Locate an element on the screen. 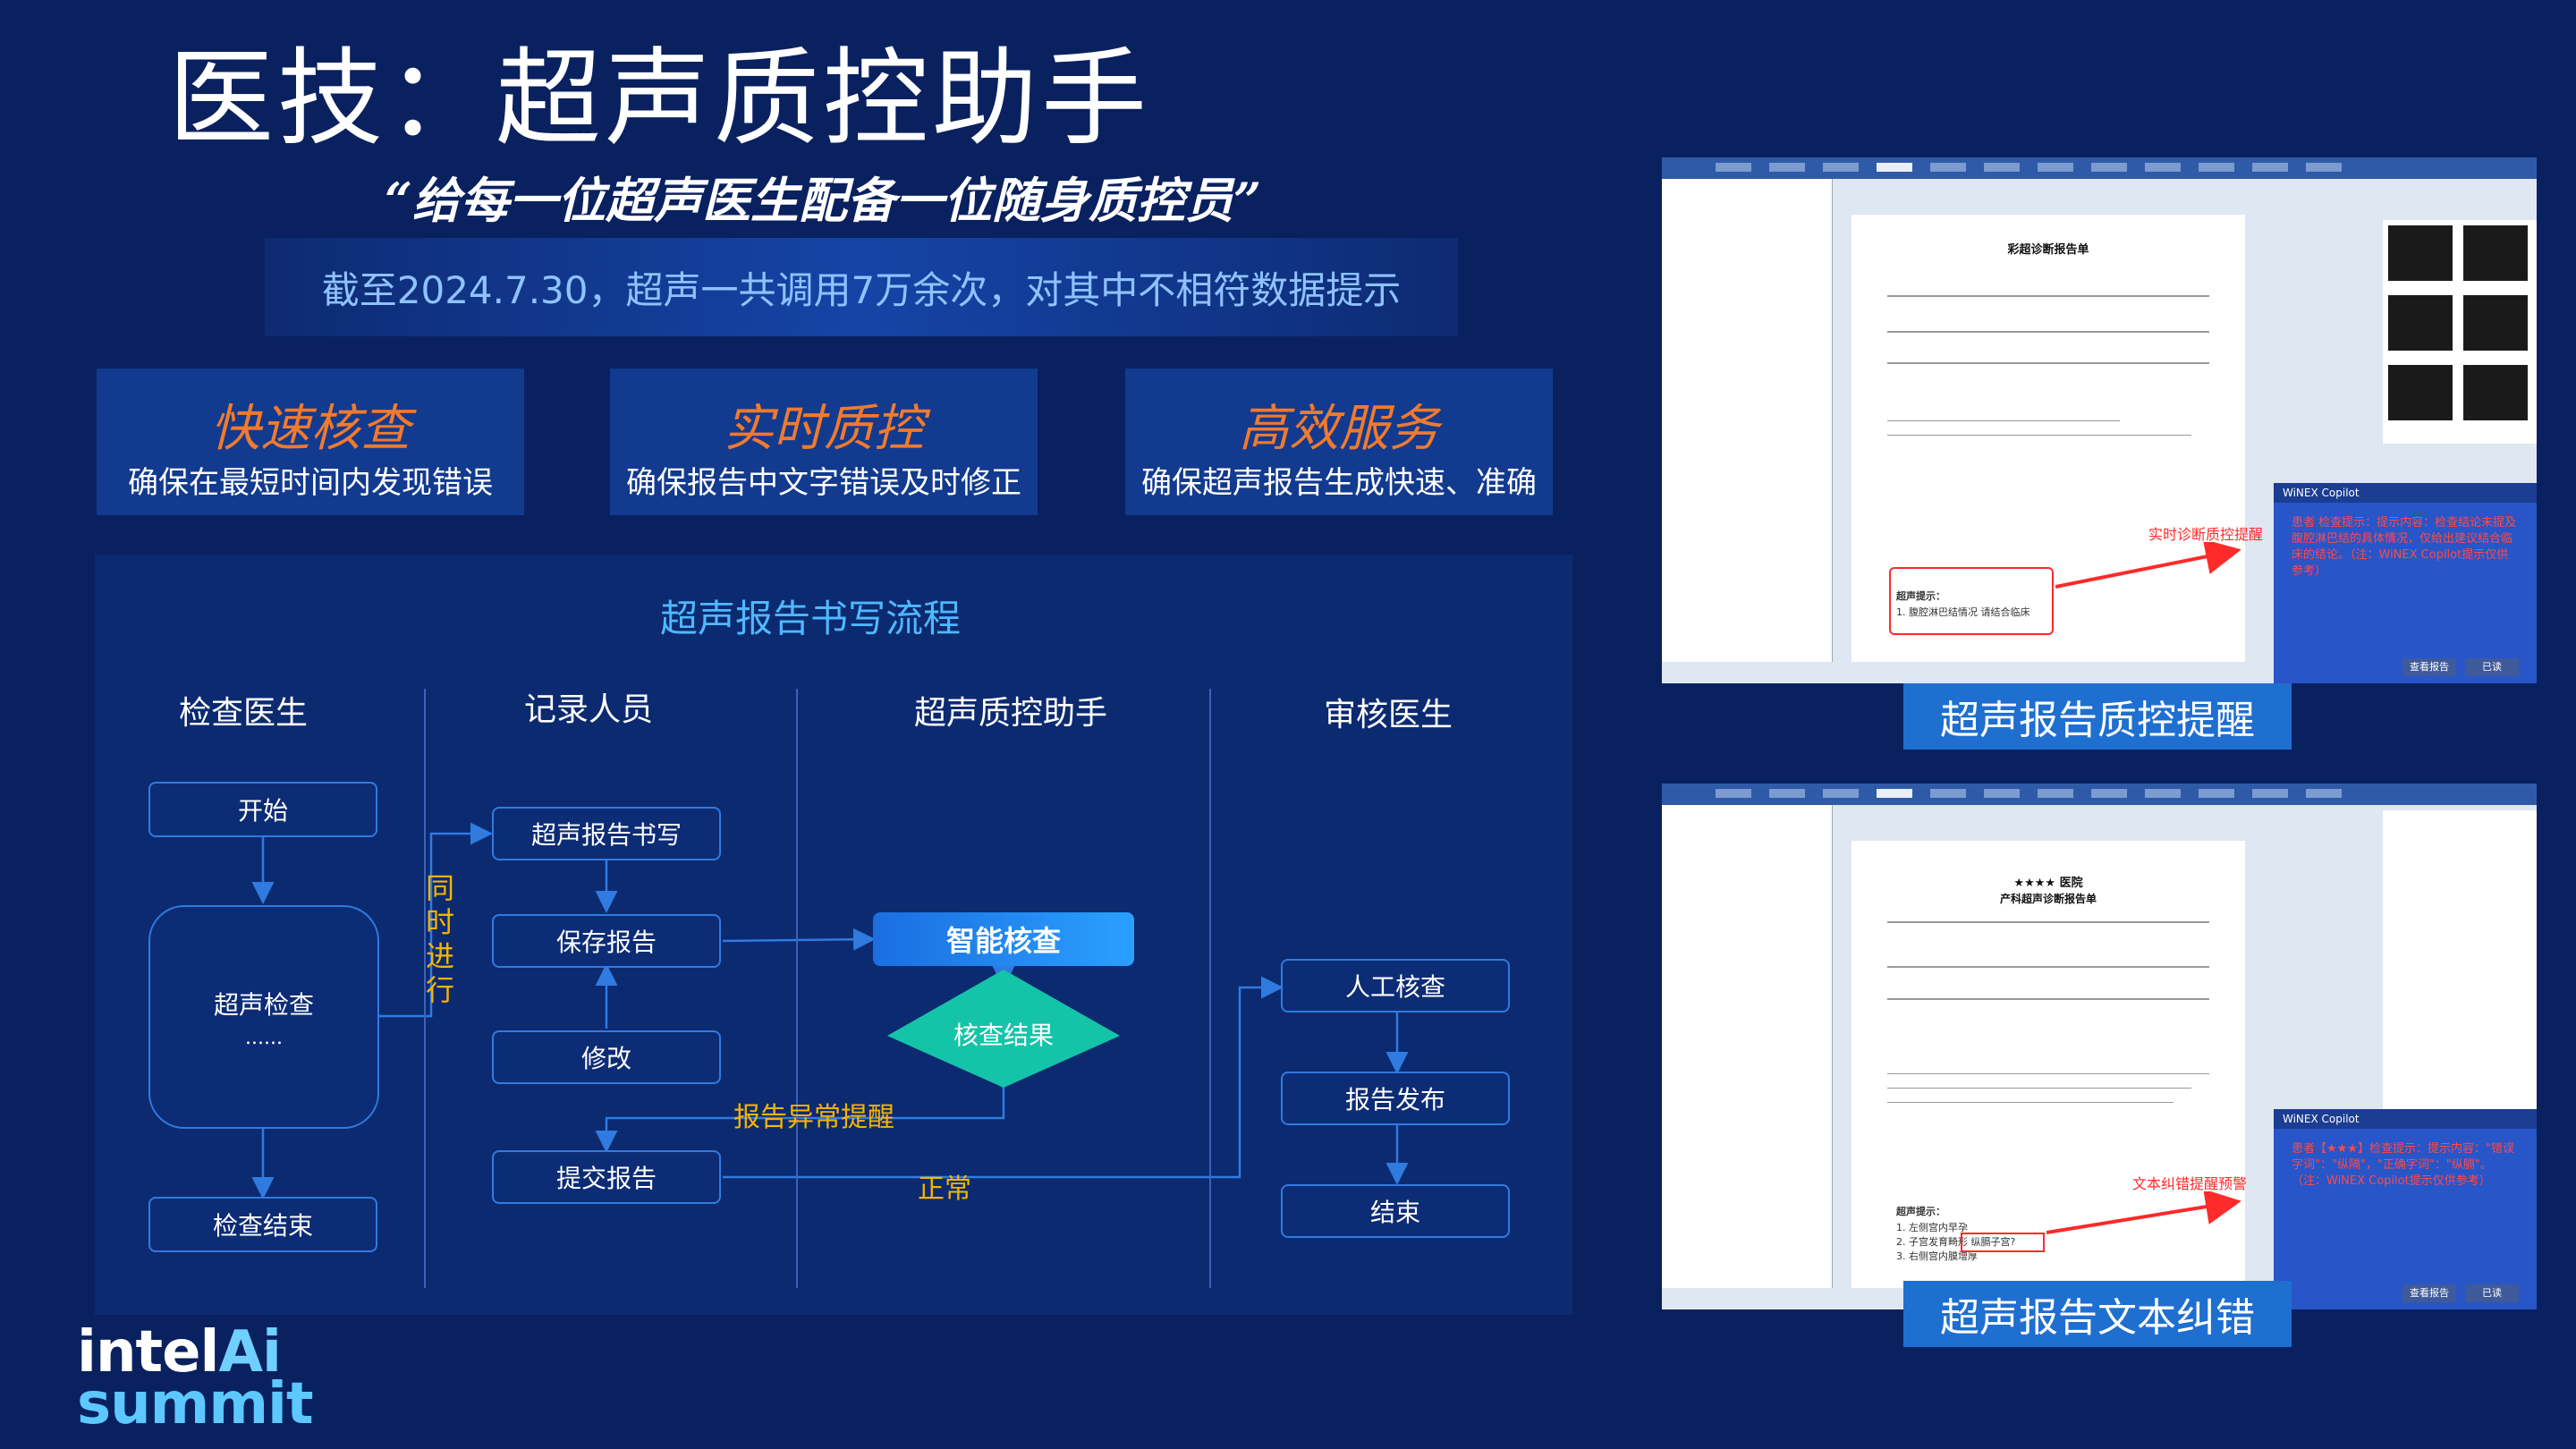 The width and height of the screenshot is (2576, 1449). note-char: 进 is located at coordinates (439, 956).